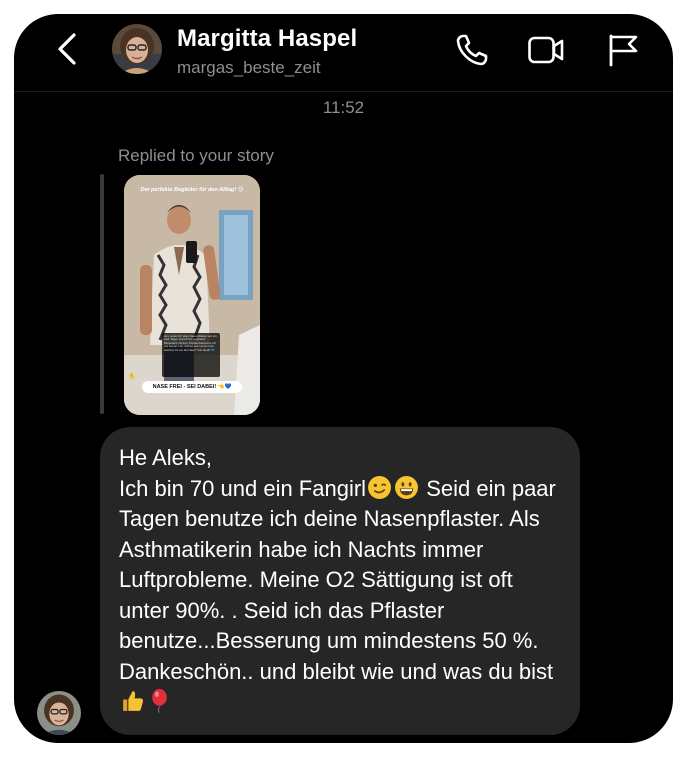 The image size is (687, 757). What do you see at coordinates (380, 487) in the screenshot?
I see `winking-face-icon` at bounding box center [380, 487].